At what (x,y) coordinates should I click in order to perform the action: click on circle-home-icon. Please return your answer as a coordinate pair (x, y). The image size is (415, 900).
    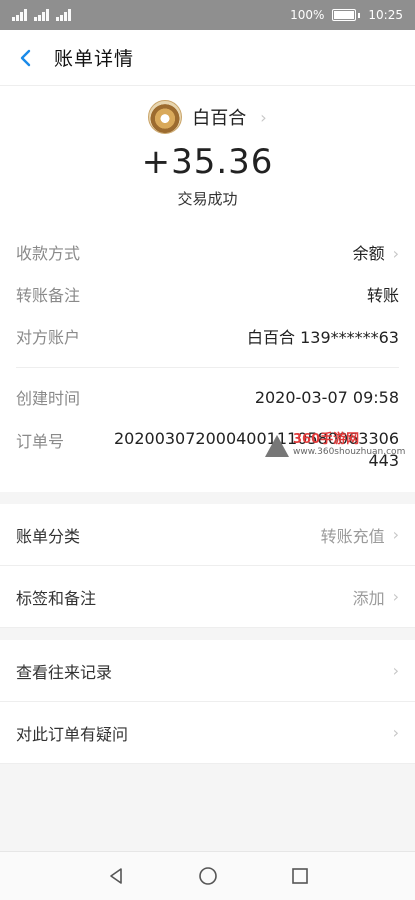
    Looking at the image, I should click on (208, 876).